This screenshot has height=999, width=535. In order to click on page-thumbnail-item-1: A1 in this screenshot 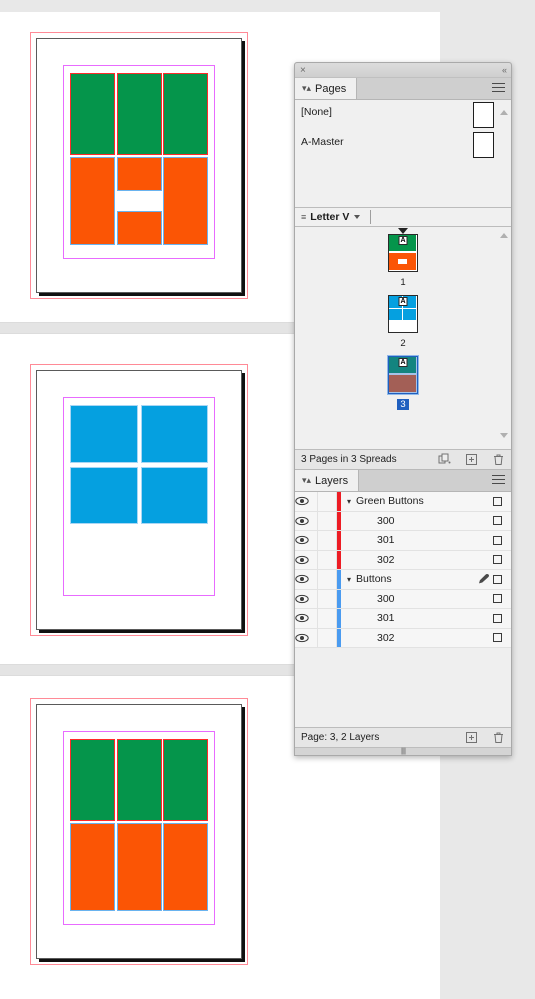, I will do `click(403, 259)`.